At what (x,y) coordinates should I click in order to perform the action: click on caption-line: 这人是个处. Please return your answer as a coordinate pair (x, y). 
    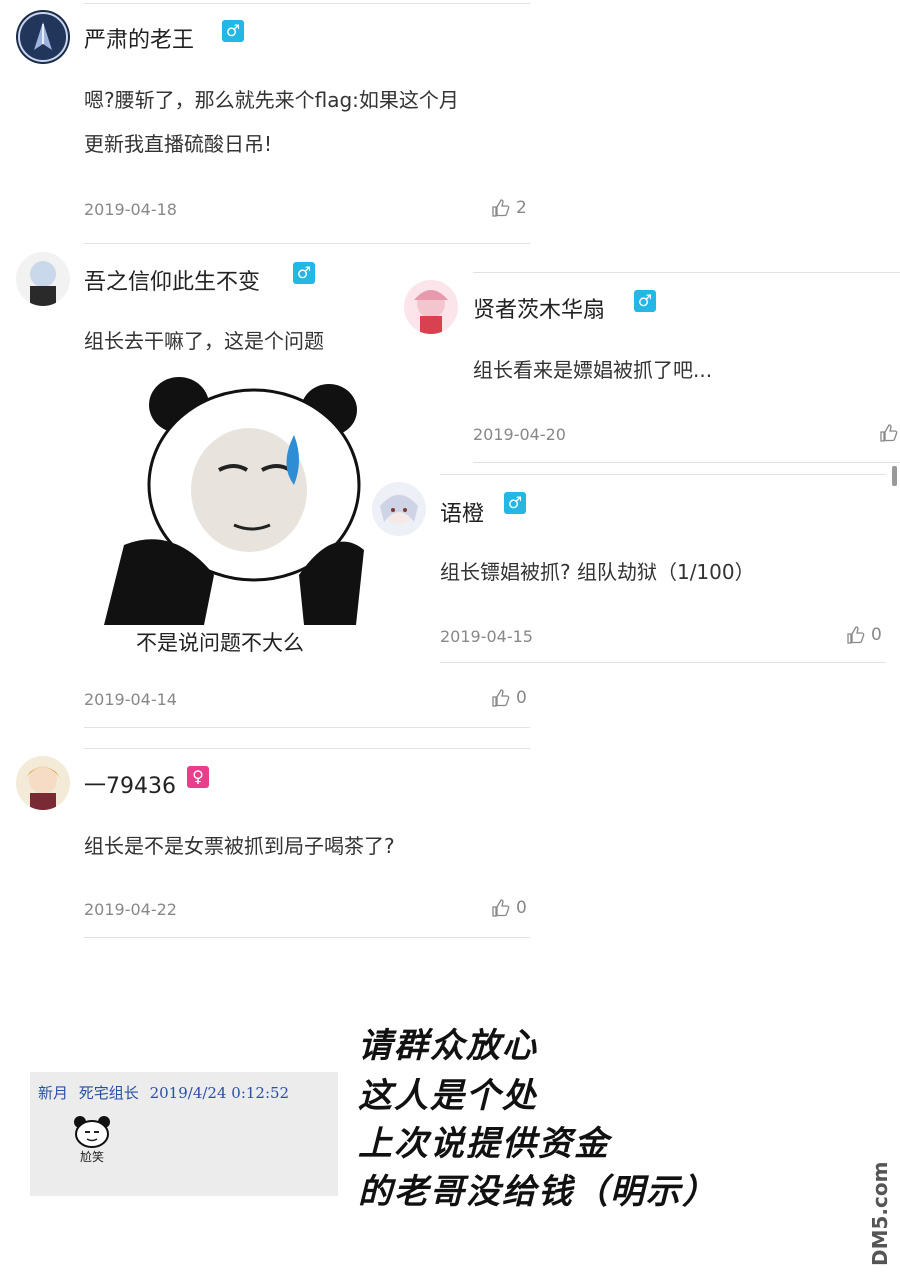
    Looking at the image, I should click on (448, 1096).